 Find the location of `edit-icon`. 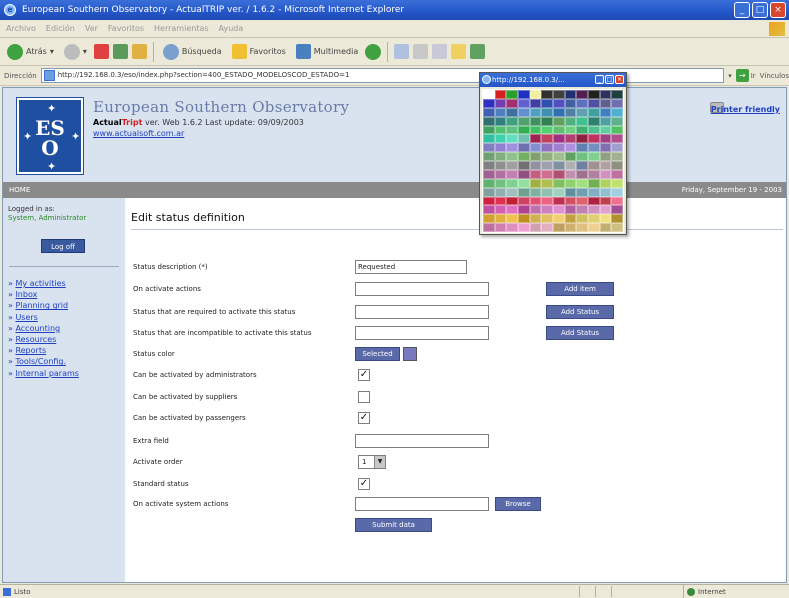

edit-icon is located at coordinates (440, 51).